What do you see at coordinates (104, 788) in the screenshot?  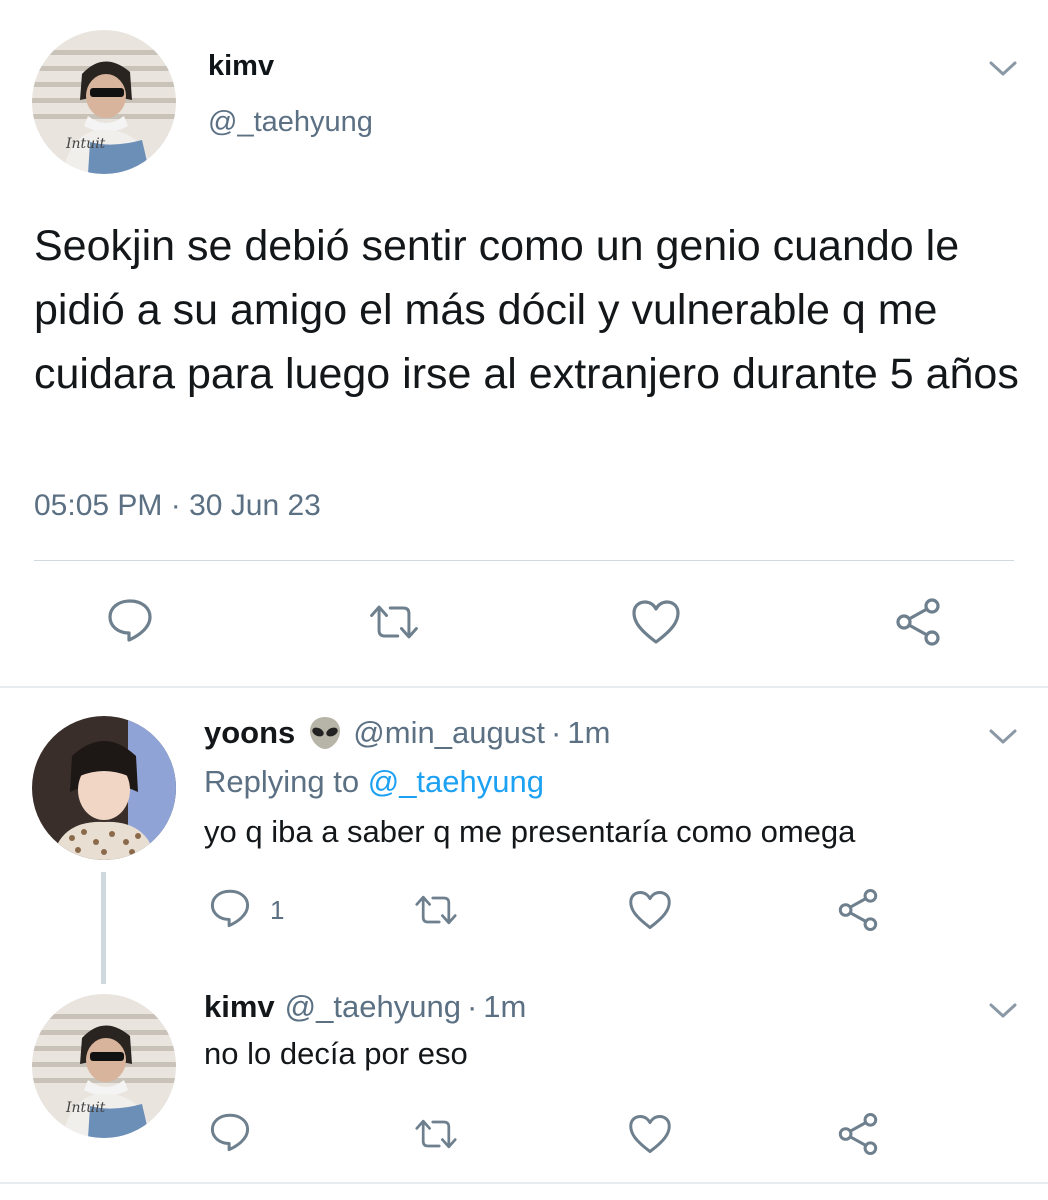 I see `reply-avatar` at bounding box center [104, 788].